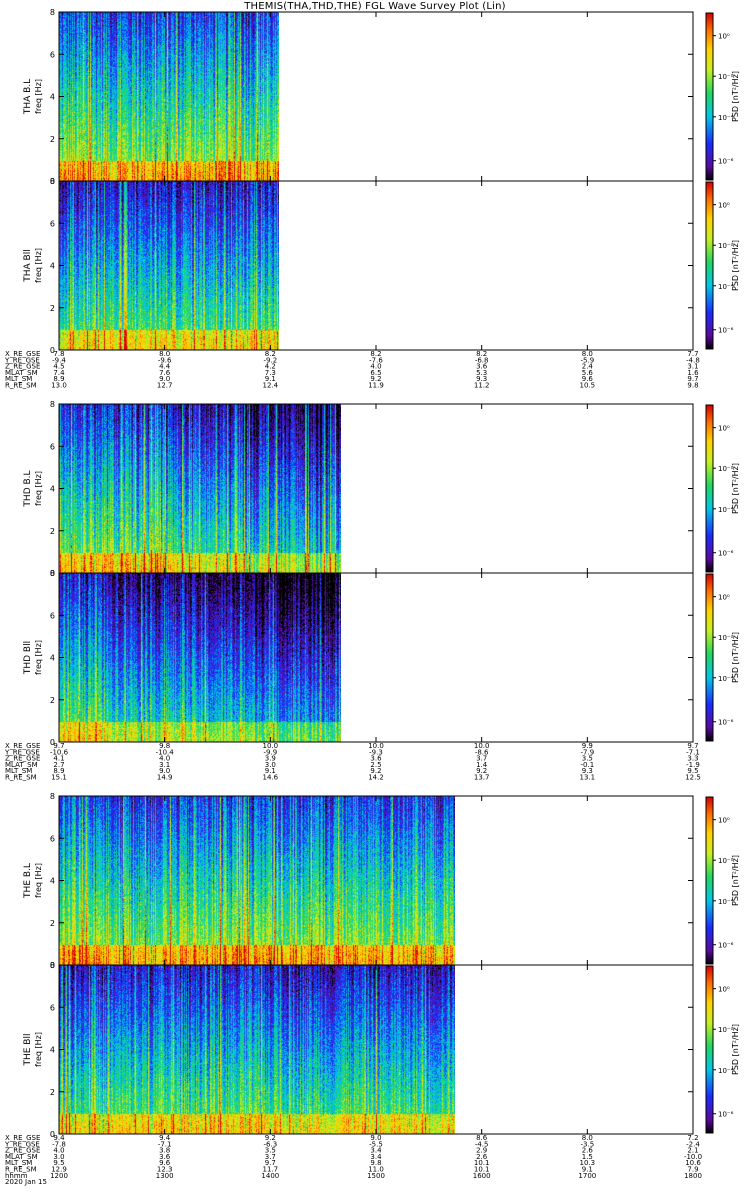 This screenshot has height=1200, width=750. Describe the element at coordinates (271, 778) in the screenshot. I see `ephemeris-value: 14.6` at that location.